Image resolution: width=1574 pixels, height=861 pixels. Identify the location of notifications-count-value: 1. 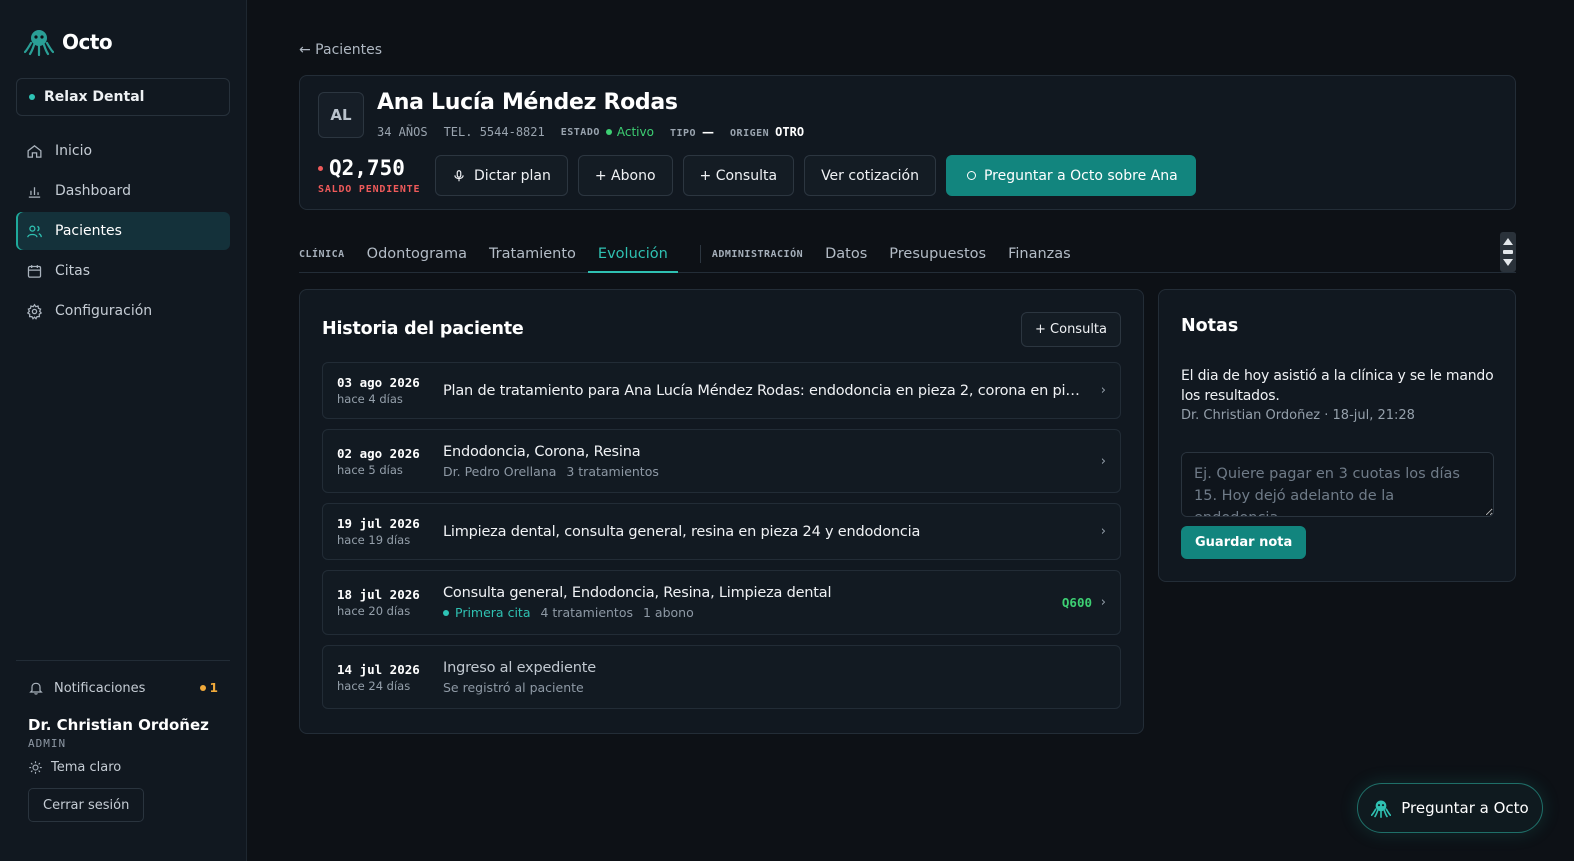
(213, 688).